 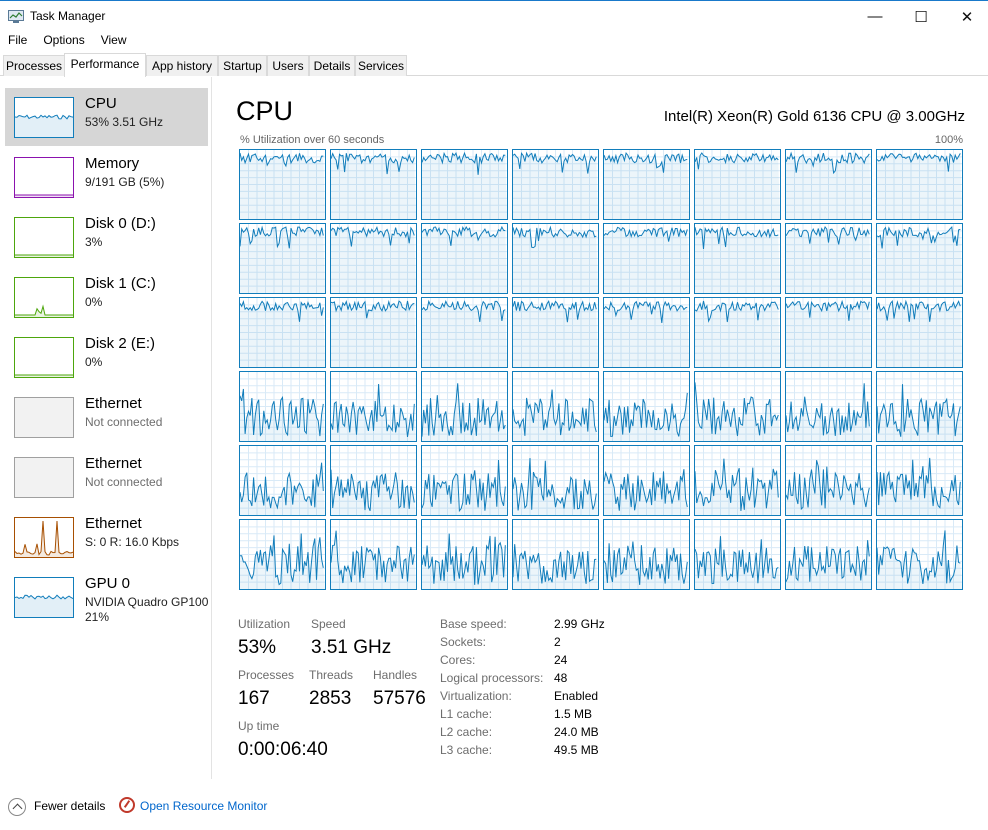 What do you see at coordinates (473, 624) in the screenshot?
I see `spec-label: Base speed:` at bounding box center [473, 624].